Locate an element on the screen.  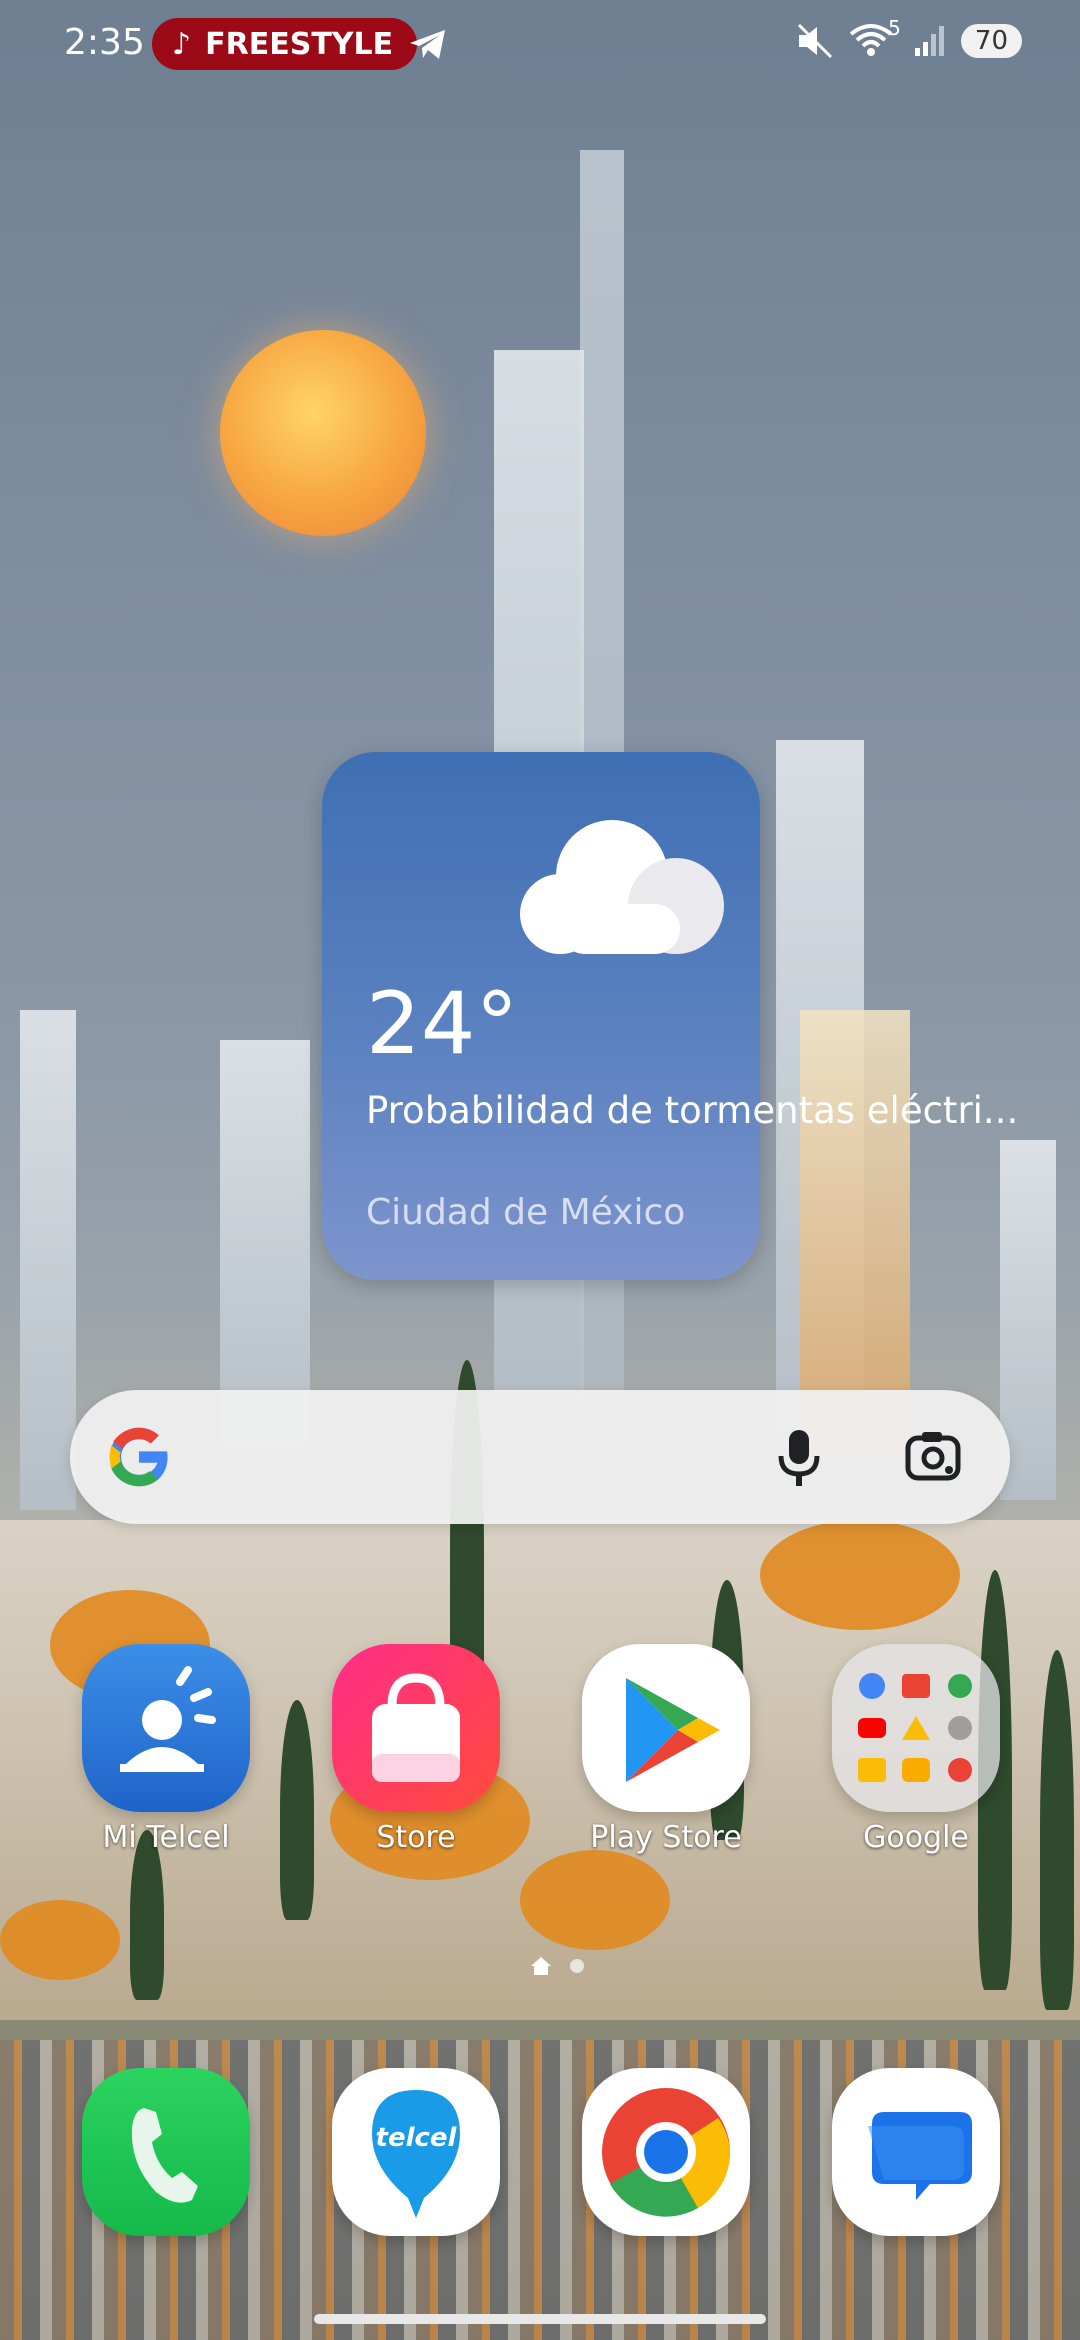
app-label: Store is located at coordinates (416, 1837).